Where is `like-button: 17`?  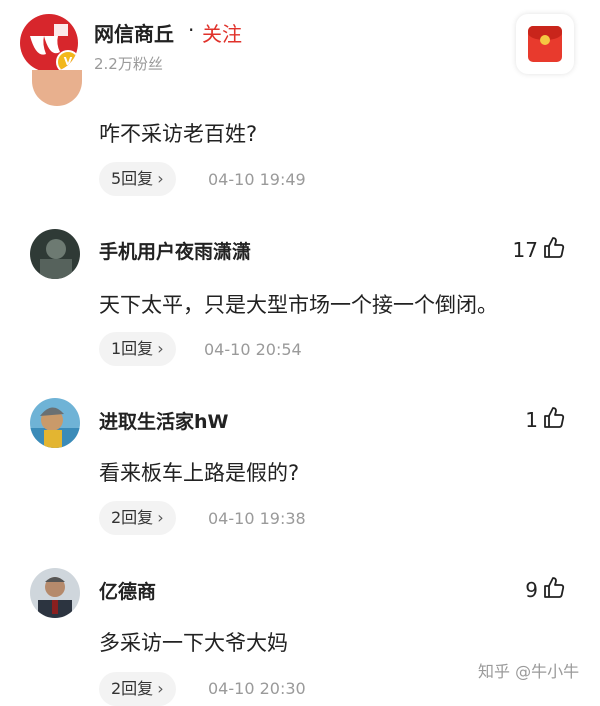 like-button: 17 is located at coordinates (539, 249).